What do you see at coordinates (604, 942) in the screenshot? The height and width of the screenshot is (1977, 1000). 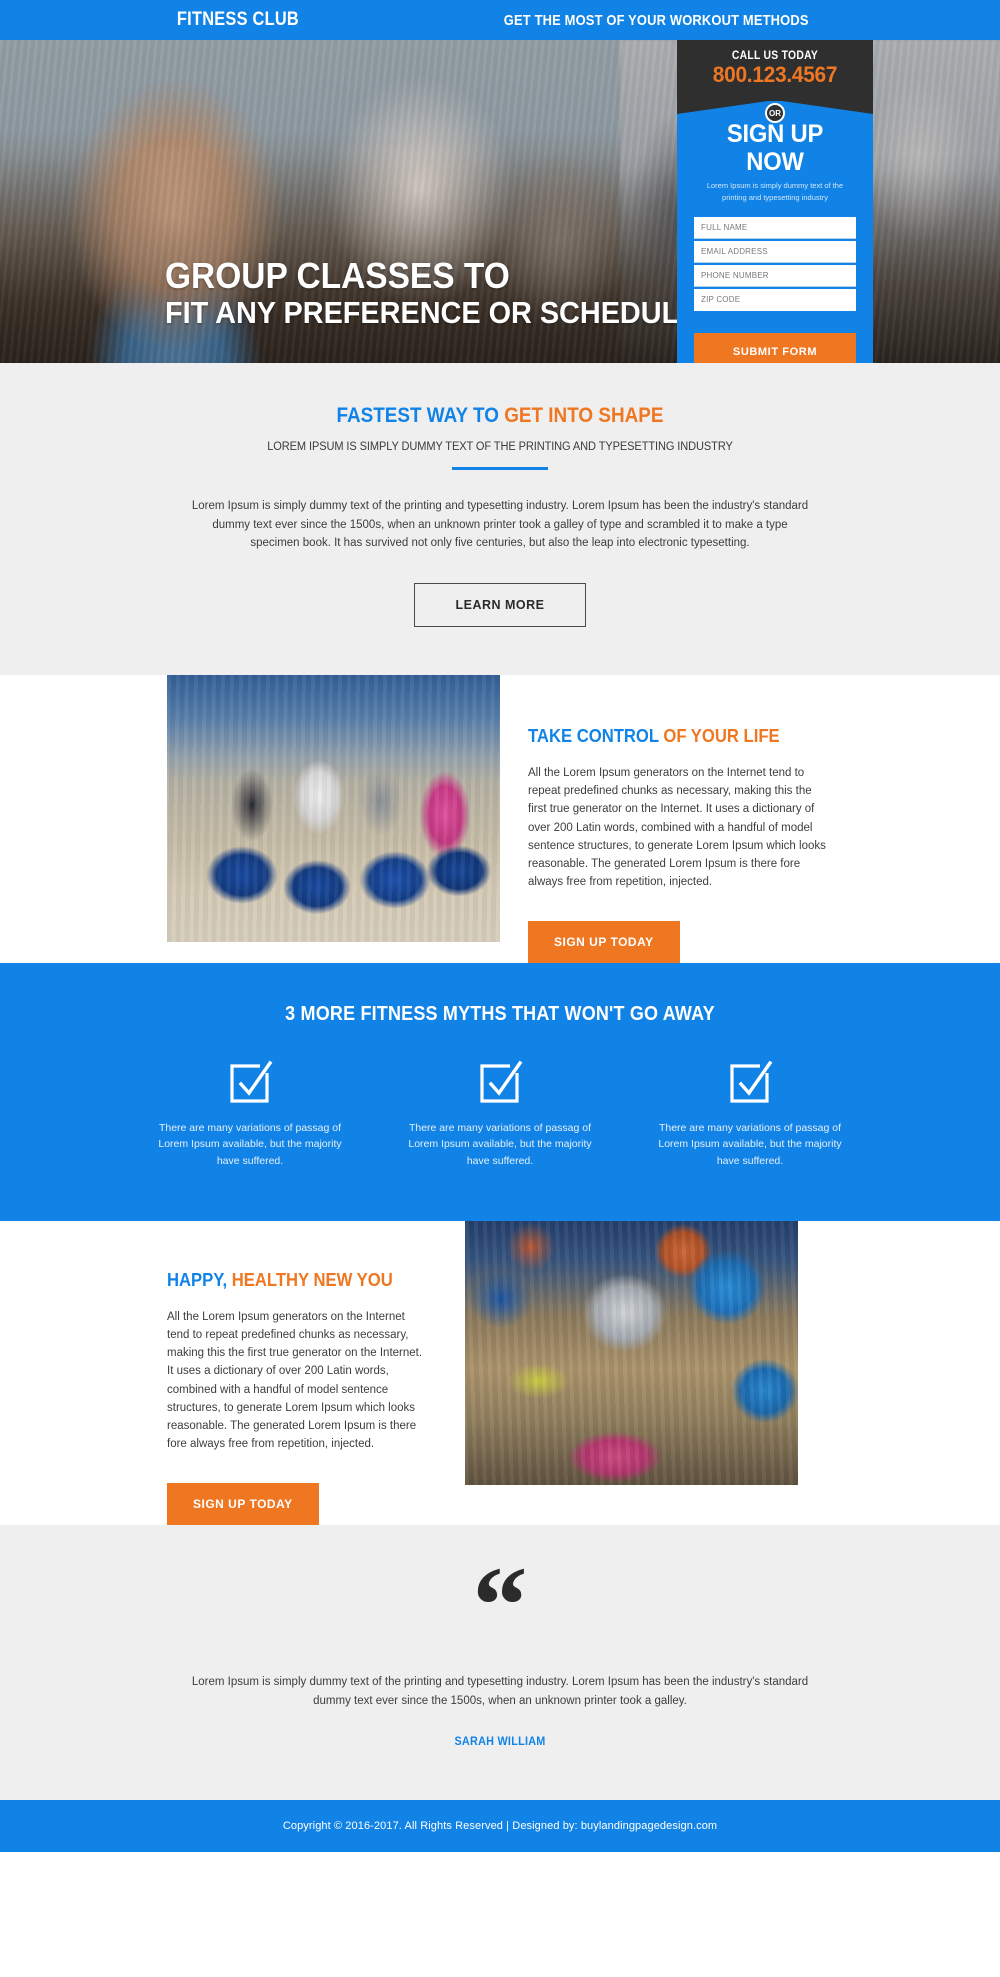 I see `take-control-signup-button: SIGN UP TODAY` at bounding box center [604, 942].